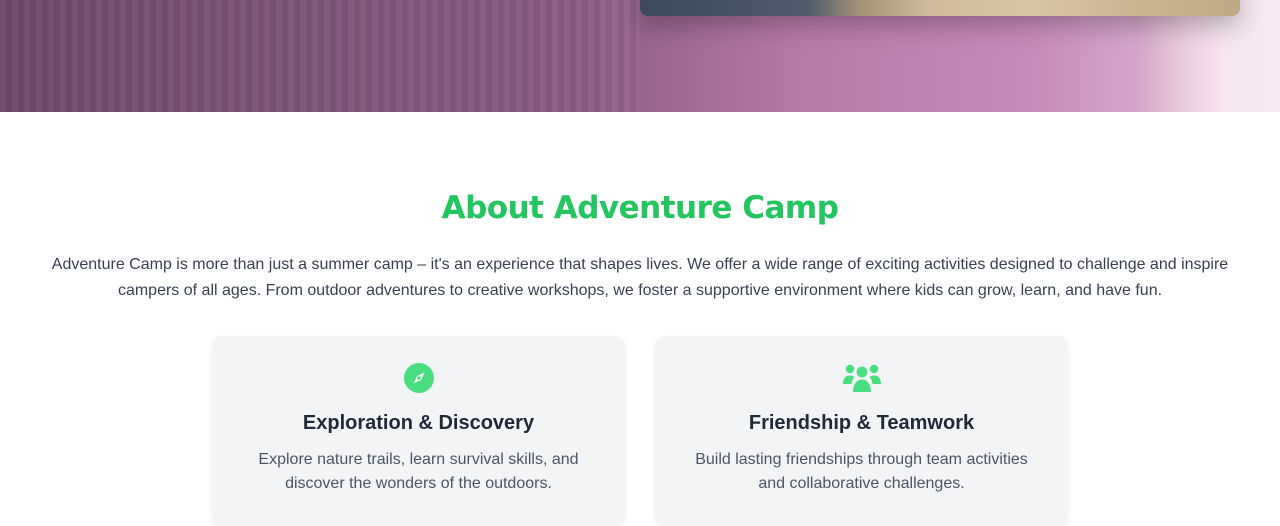 Image resolution: width=1280 pixels, height=526 pixels. Describe the element at coordinates (861, 423) in the screenshot. I see `feature-title: Friendship & Teamwork` at that location.